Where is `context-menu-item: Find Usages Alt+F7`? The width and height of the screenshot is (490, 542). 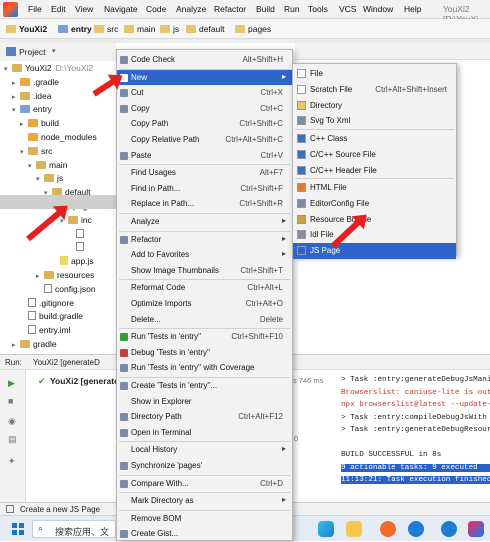 context-menu-item: Find Usages Alt+F7 is located at coordinates (204, 173).